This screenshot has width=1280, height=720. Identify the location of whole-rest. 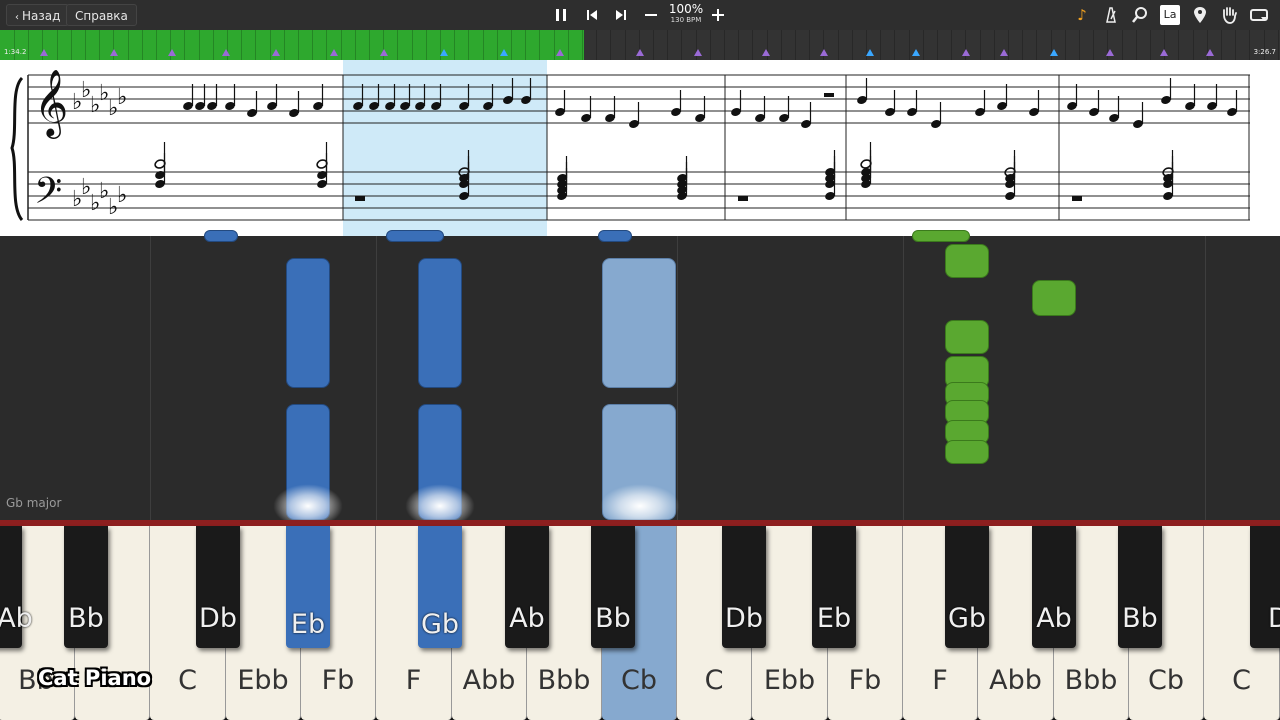
(829, 95).